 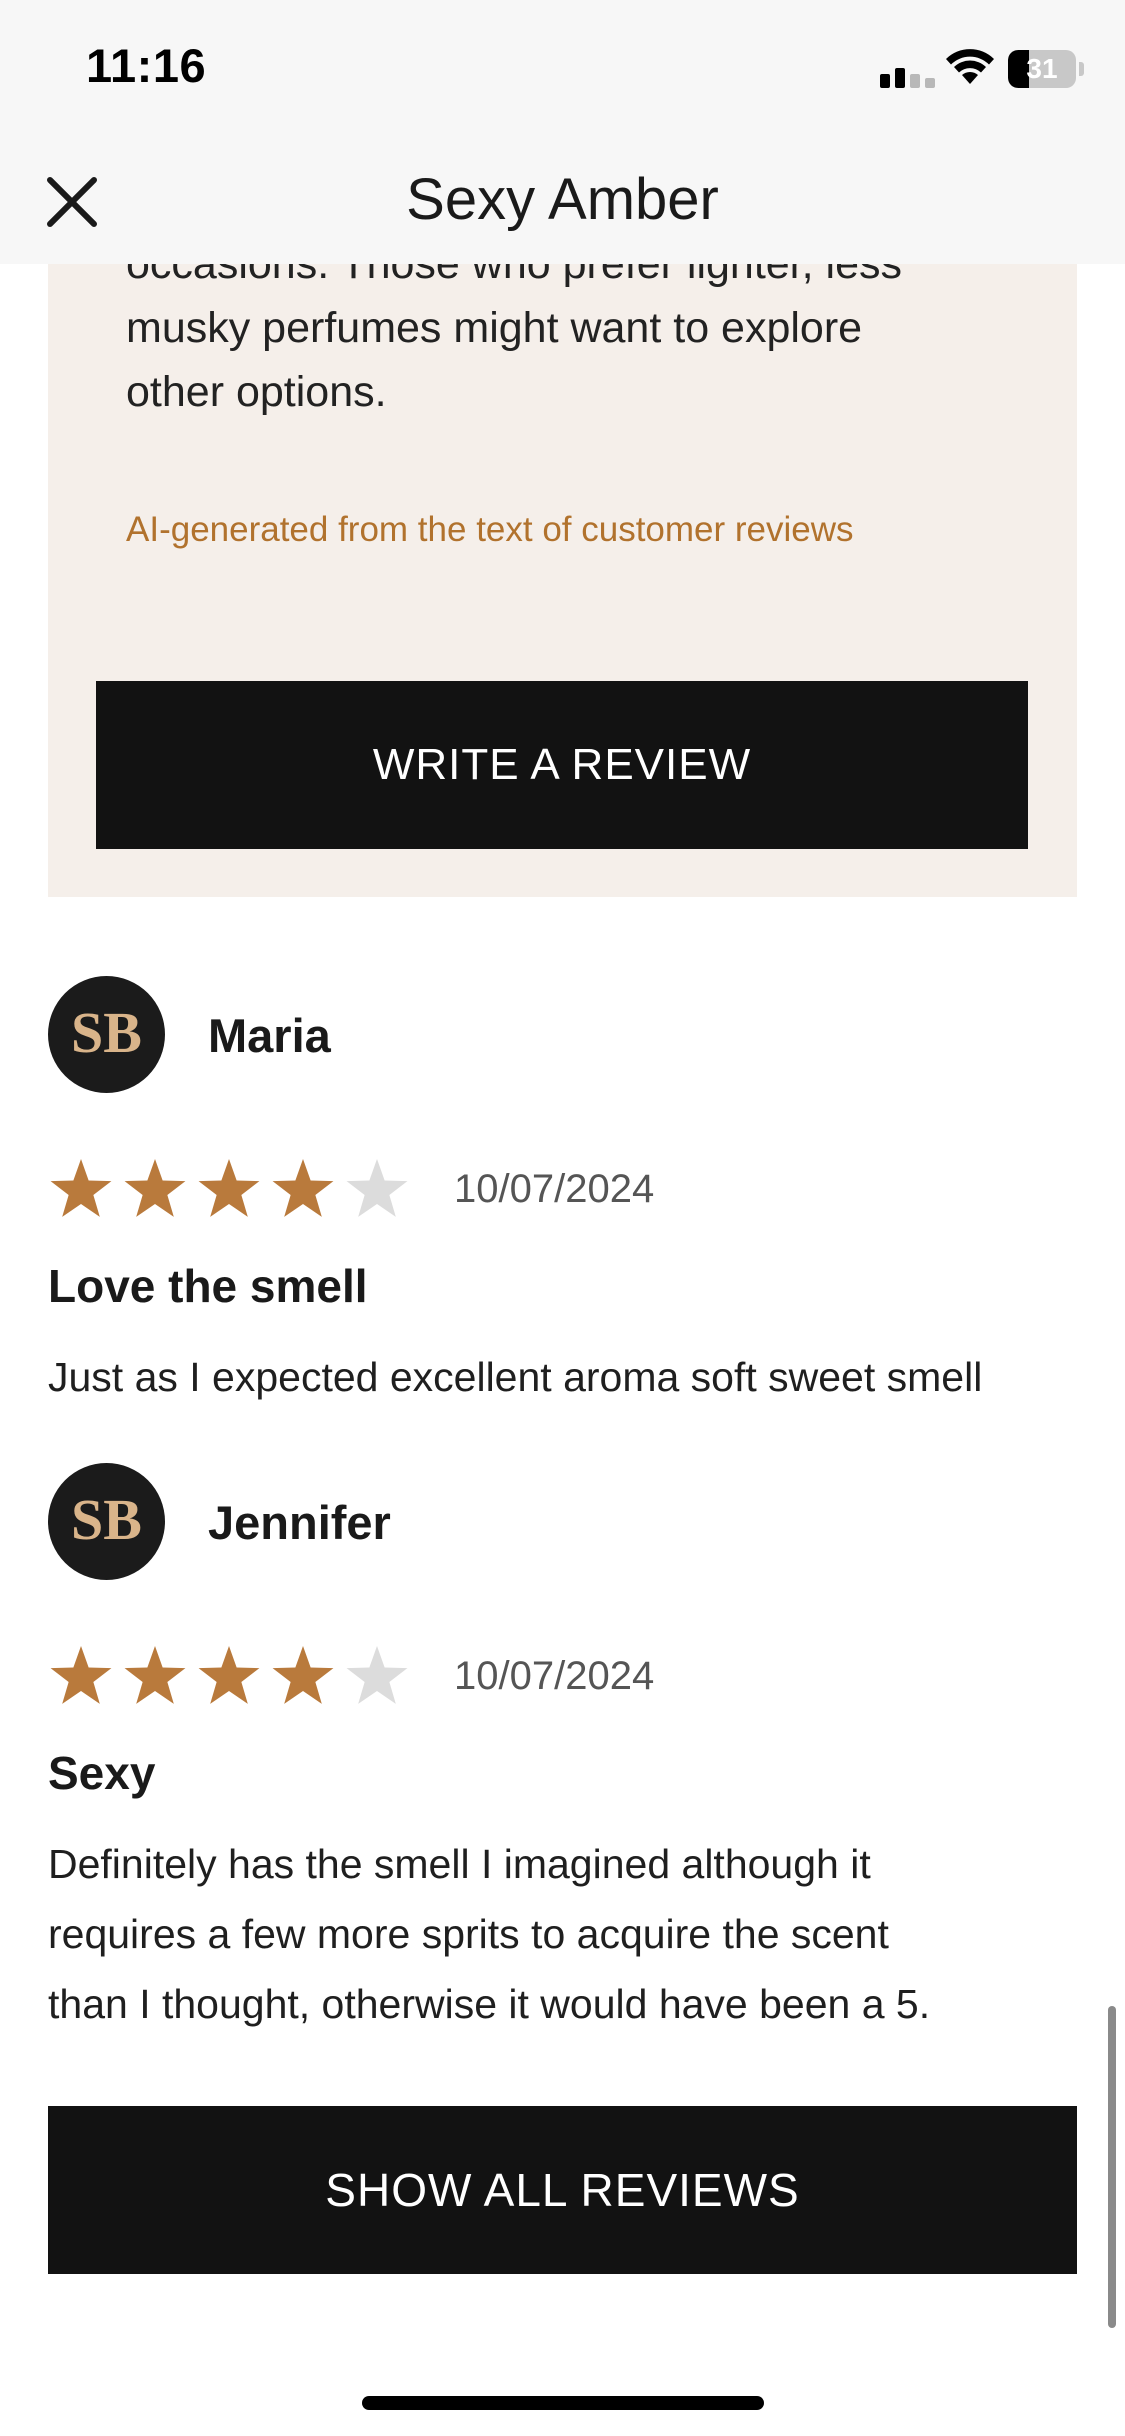 What do you see at coordinates (562, 70) in the screenshot?
I see `status-bar: 11:16 31` at bounding box center [562, 70].